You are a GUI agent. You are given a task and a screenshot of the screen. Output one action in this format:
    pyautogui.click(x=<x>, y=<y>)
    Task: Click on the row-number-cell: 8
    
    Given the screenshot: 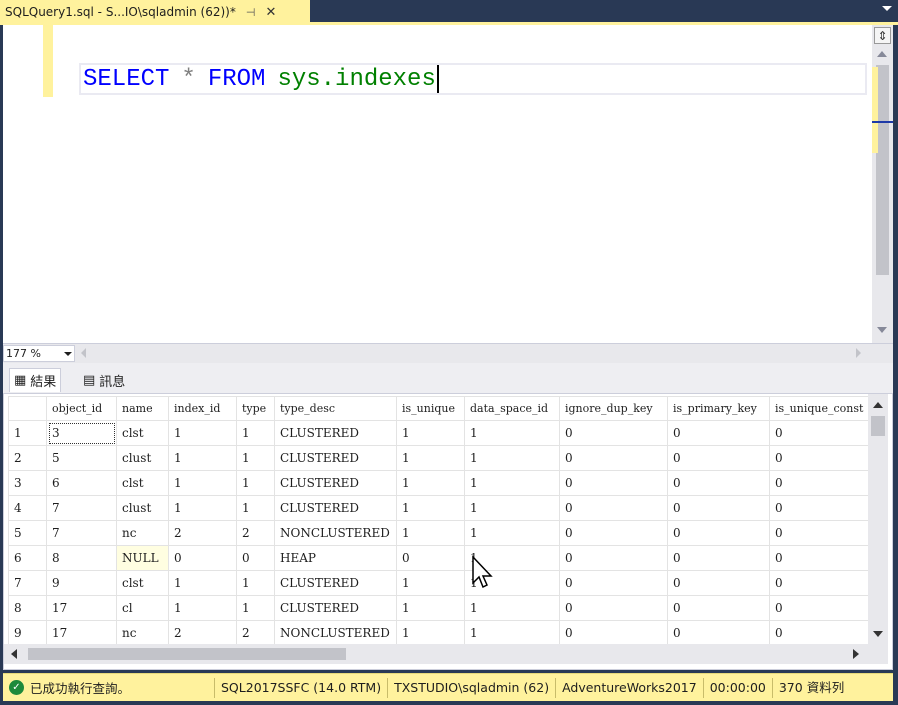 What is the action you would take?
    pyautogui.click(x=27, y=608)
    